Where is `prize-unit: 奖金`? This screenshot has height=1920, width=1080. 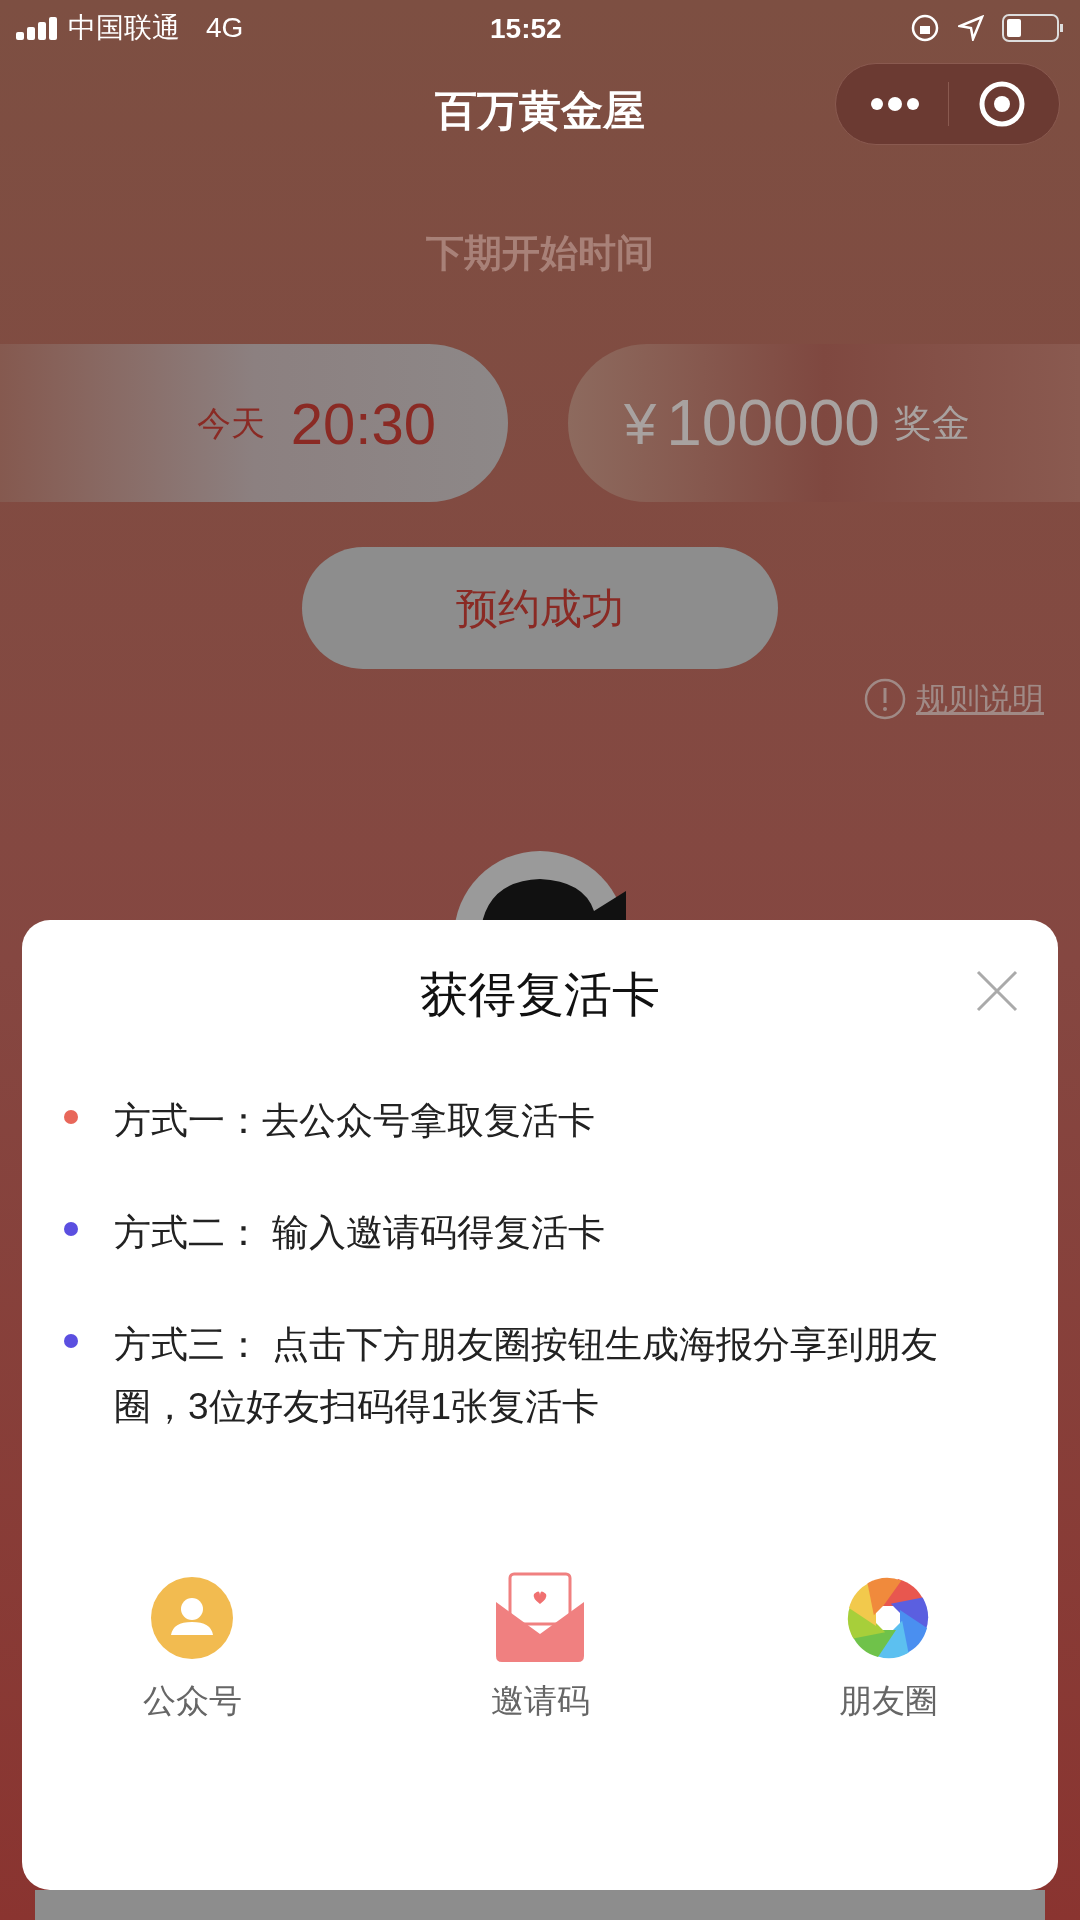
prize-unit: 奖金 is located at coordinates (931, 423).